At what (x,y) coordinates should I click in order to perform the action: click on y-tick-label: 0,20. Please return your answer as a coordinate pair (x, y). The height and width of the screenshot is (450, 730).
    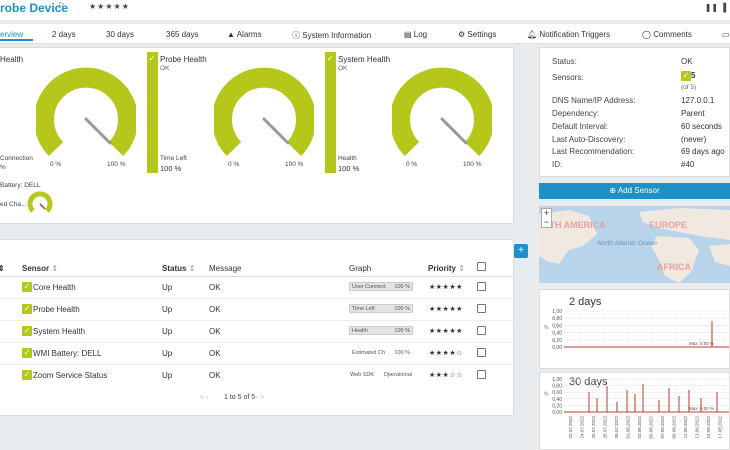
    Looking at the image, I should click on (557, 406).